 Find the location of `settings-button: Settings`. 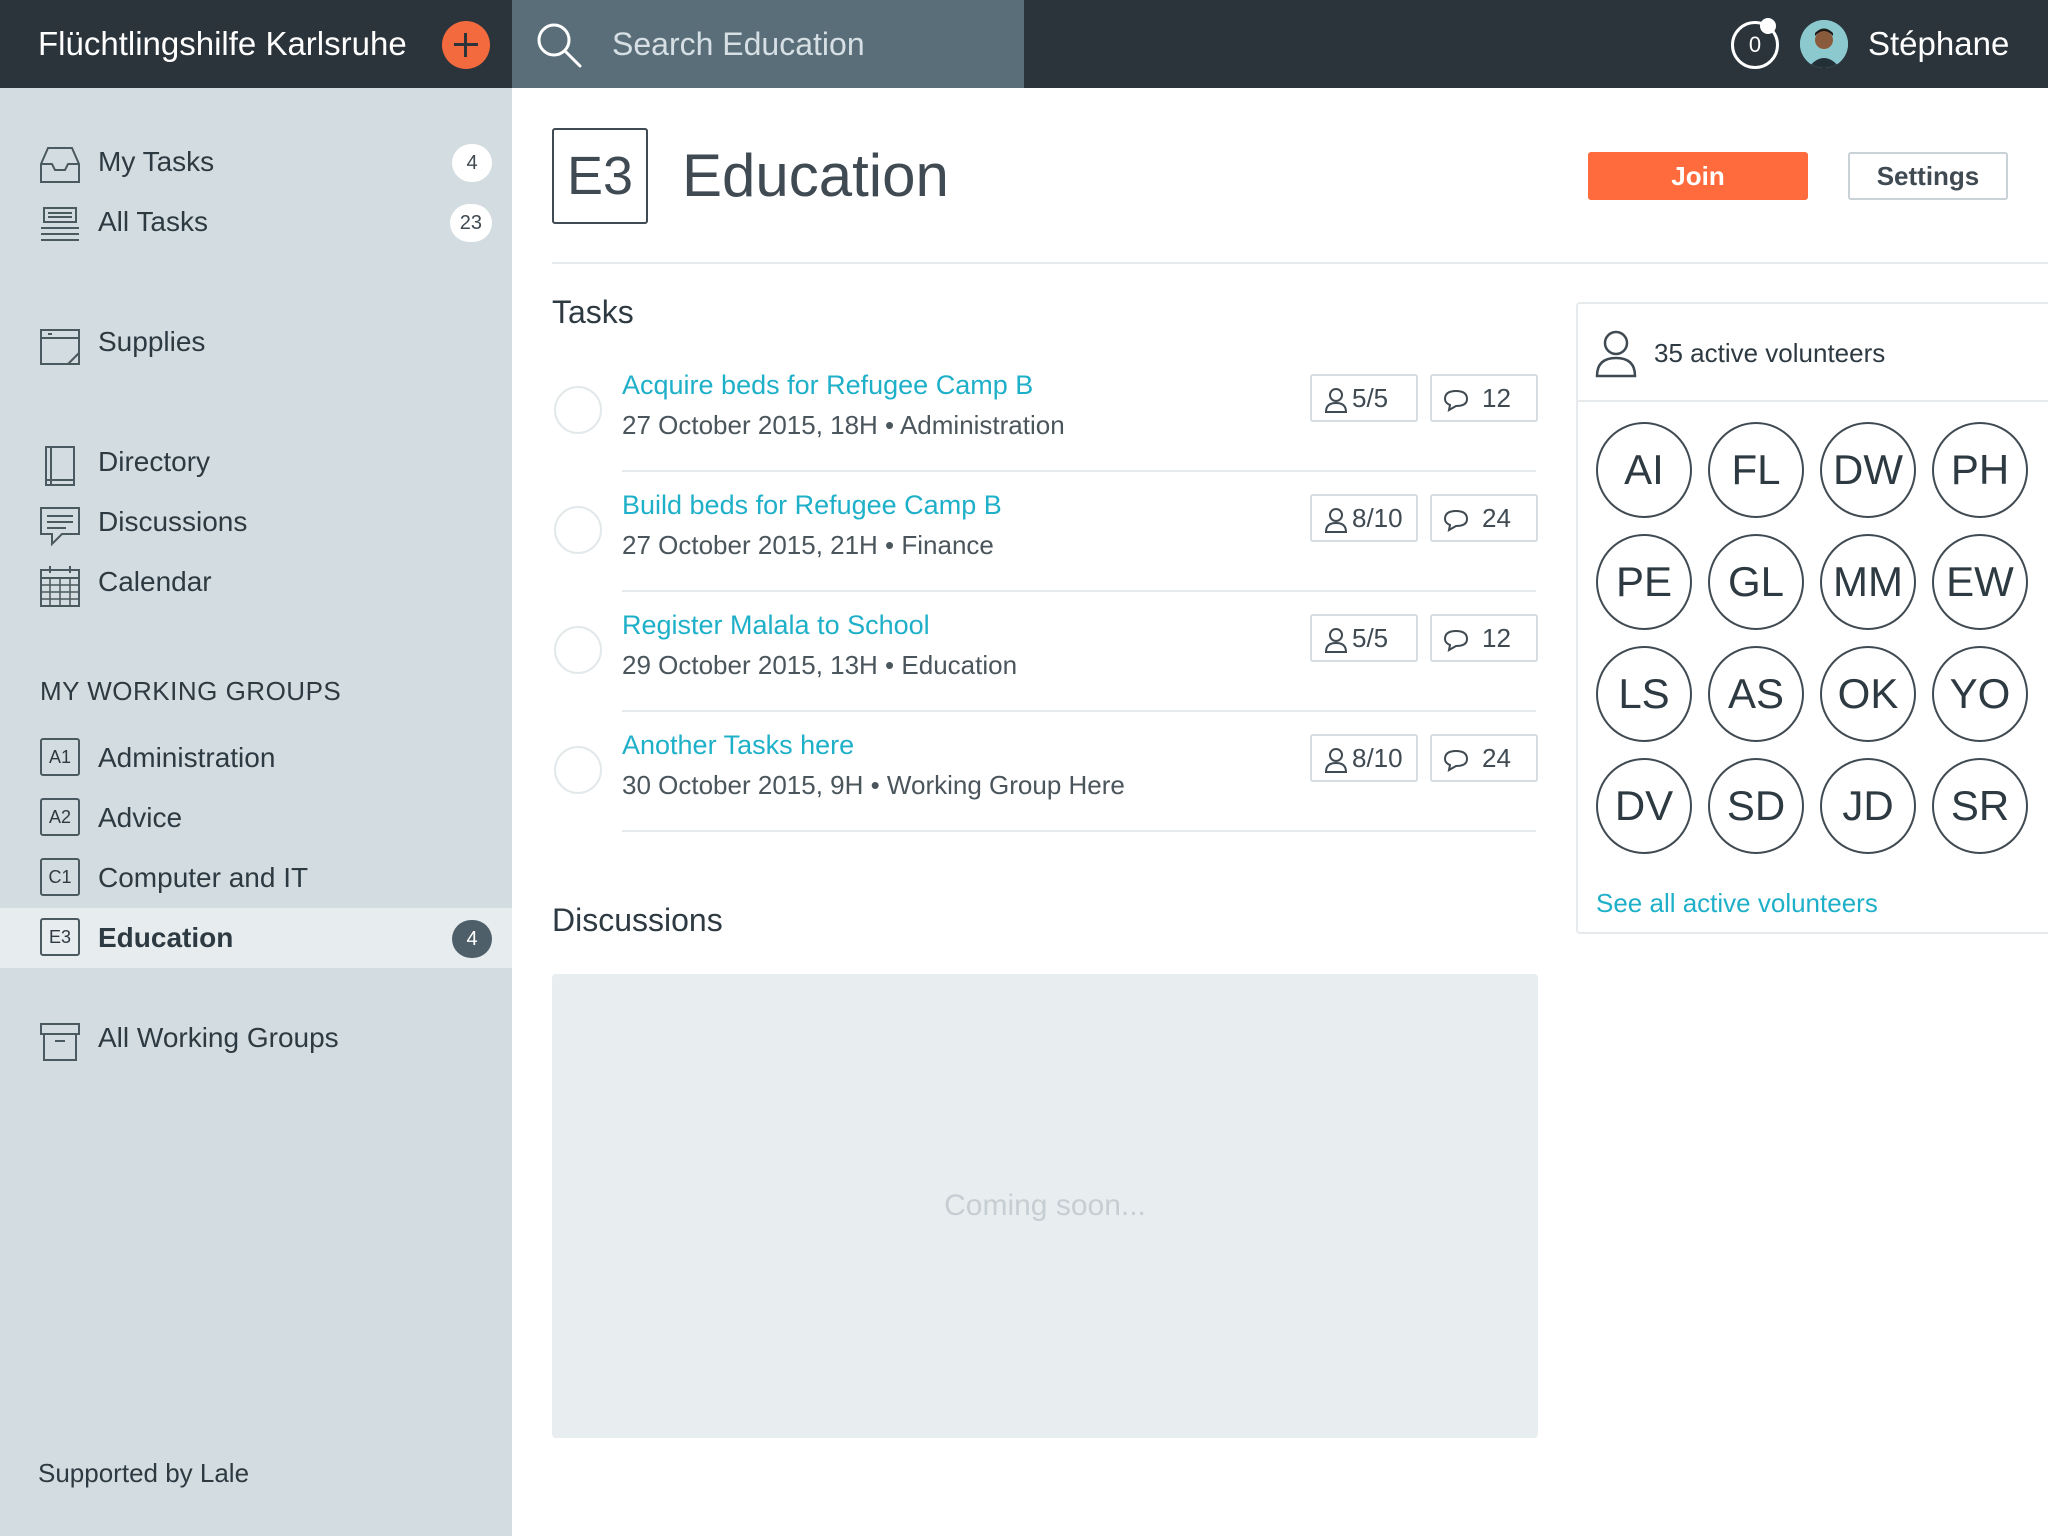

settings-button: Settings is located at coordinates (1928, 176).